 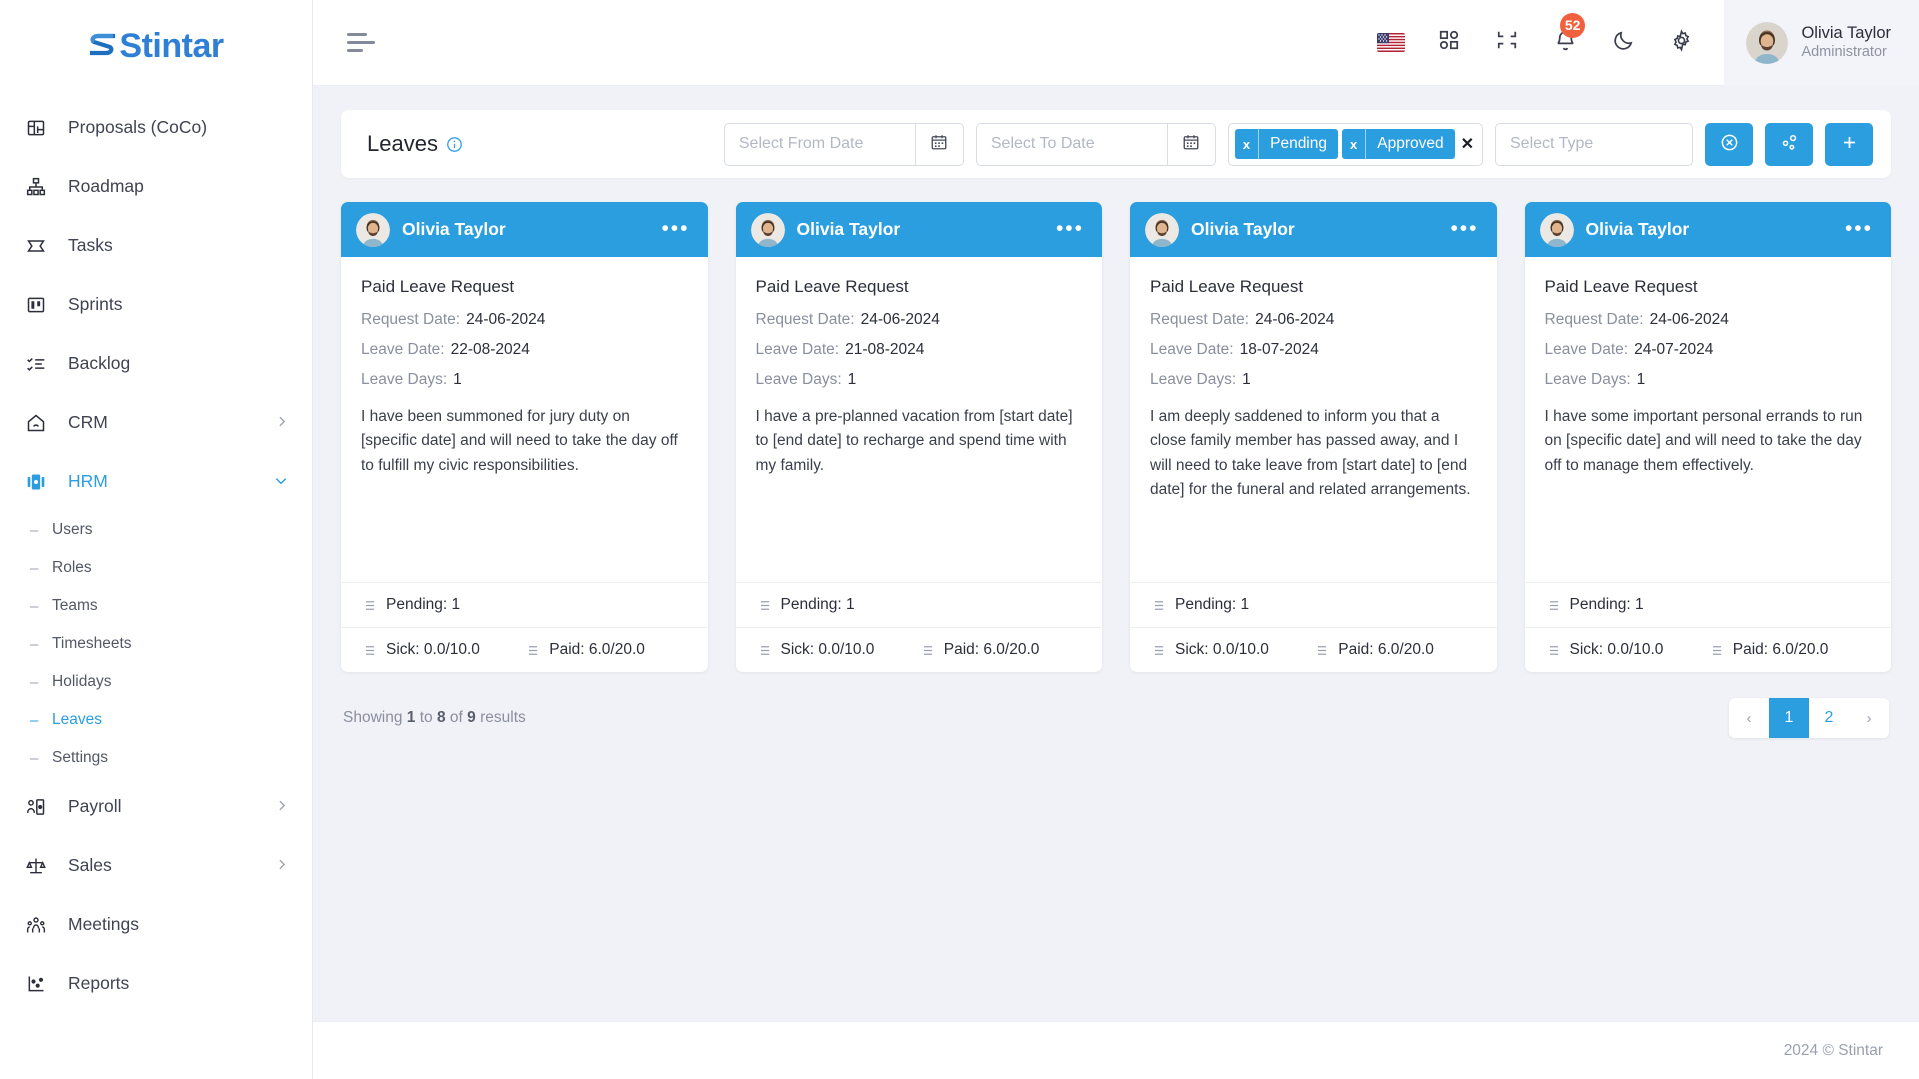 What do you see at coordinates (1789, 718) in the screenshot?
I see `pagination-page-1: 1` at bounding box center [1789, 718].